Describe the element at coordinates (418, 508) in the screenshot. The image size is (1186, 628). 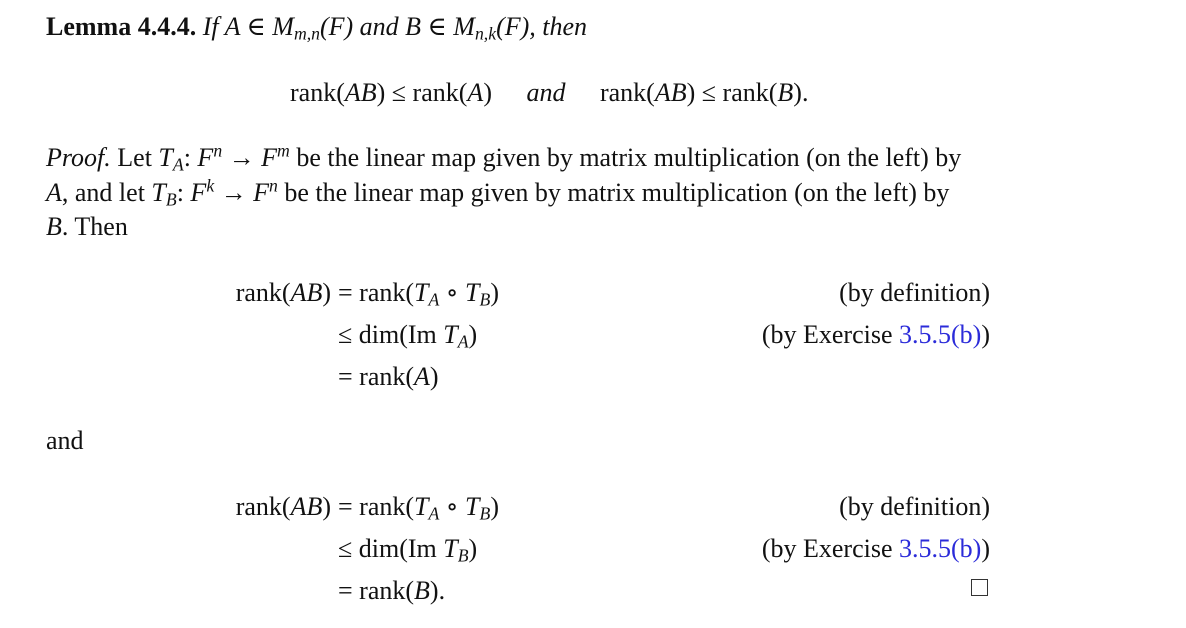
I see `chain2-row1-rhs: = rank(TA ∘ TB)` at that location.